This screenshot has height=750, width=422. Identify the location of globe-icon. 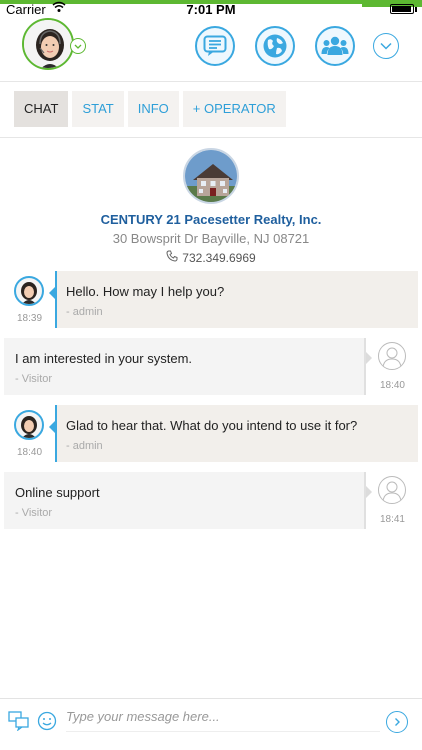
(275, 46).